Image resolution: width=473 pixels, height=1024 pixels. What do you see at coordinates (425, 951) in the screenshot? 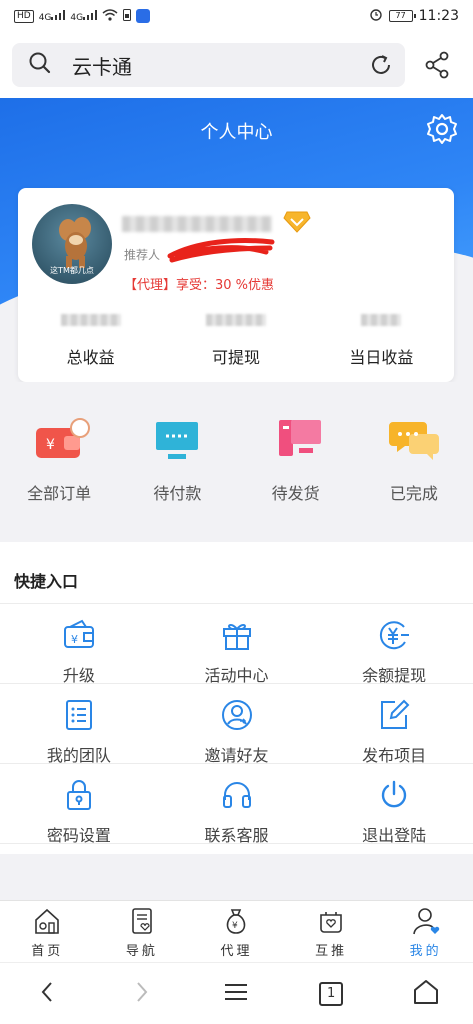
I see `tab-label: 我的` at bounding box center [425, 951].